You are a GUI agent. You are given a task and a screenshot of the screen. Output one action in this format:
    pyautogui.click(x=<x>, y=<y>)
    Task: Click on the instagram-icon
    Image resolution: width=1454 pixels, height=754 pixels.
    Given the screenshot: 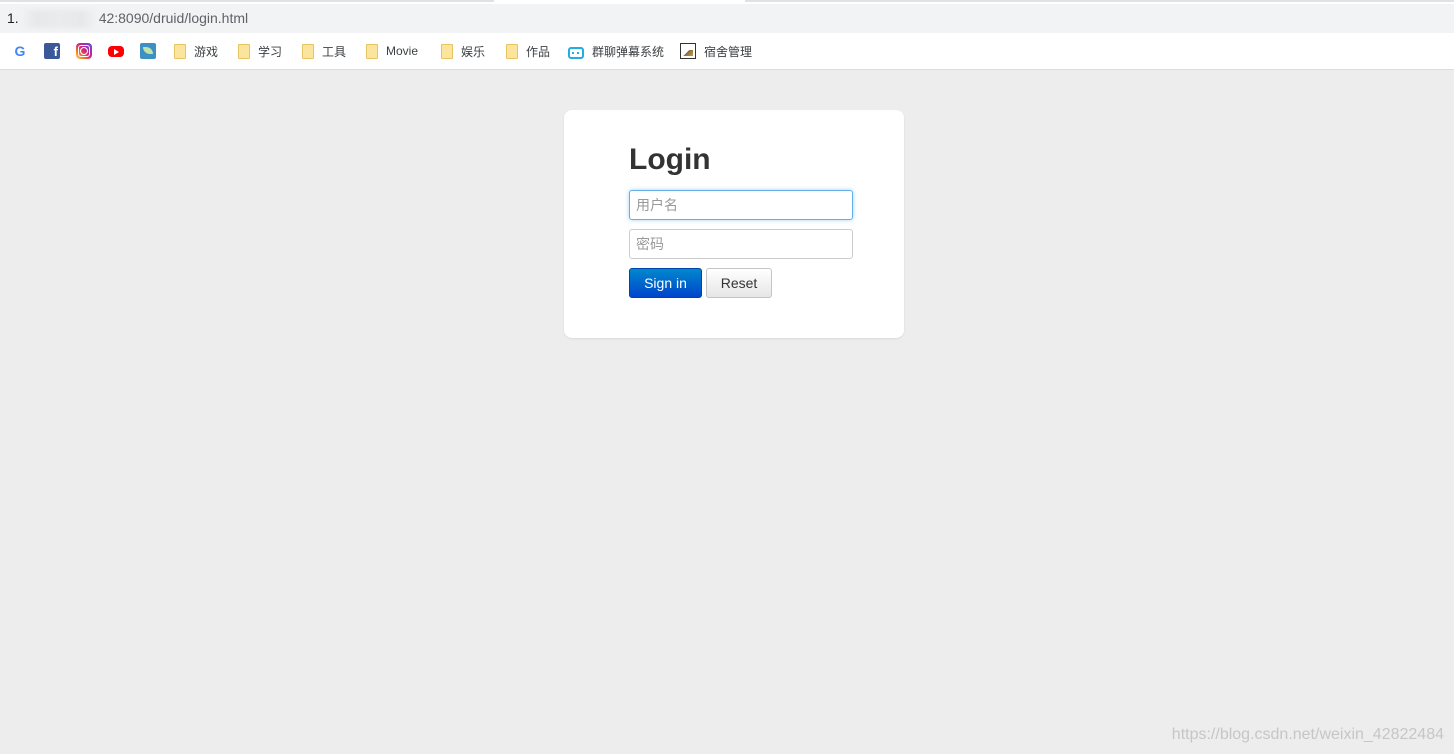 What is the action you would take?
    pyautogui.click(x=84, y=51)
    